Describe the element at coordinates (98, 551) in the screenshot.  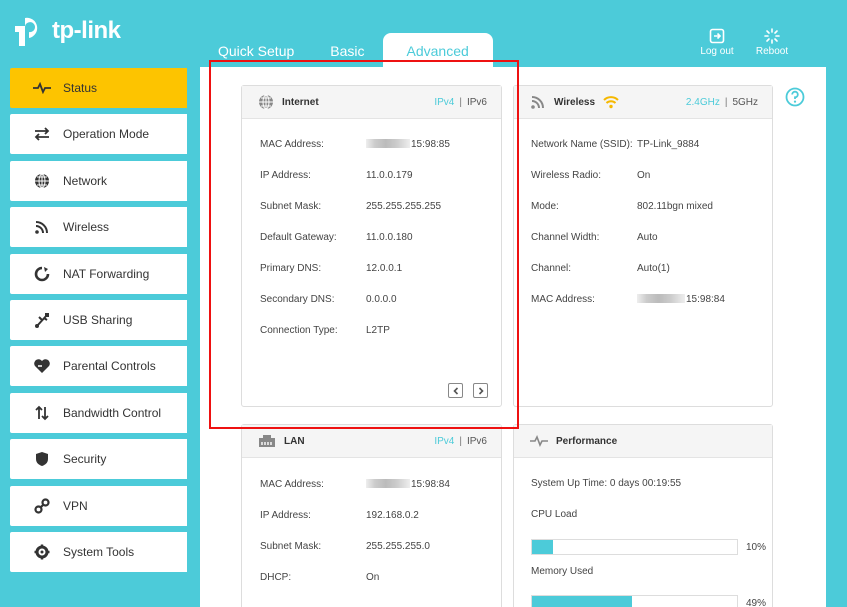
I see `sidebar-item-system-tools: System Tools` at that location.